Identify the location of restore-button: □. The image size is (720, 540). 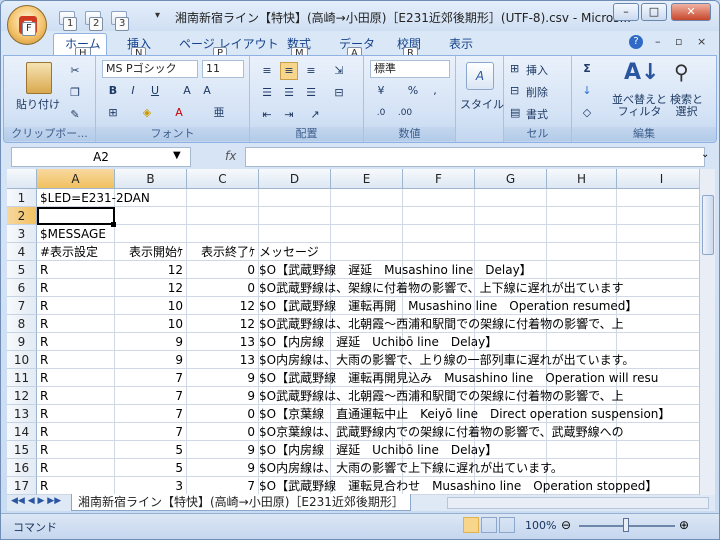
(654, 12).